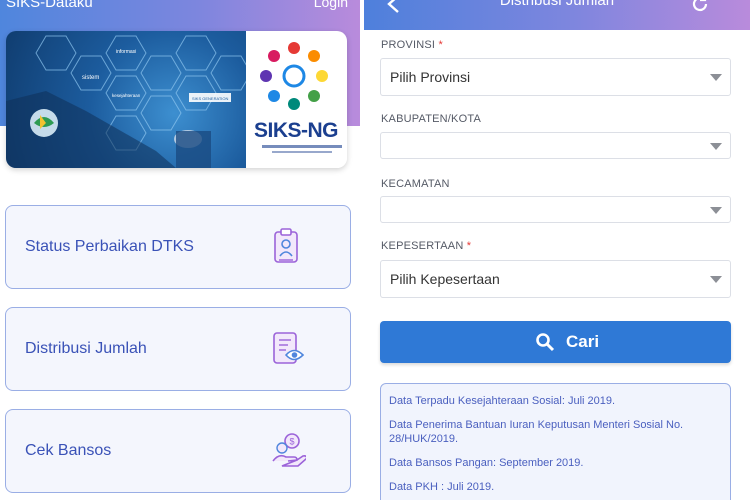 The height and width of the screenshot is (500, 750). What do you see at coordinates (331, 5) in the screenshot?
I see `login-link: Login` at bounding box center [331, 5].